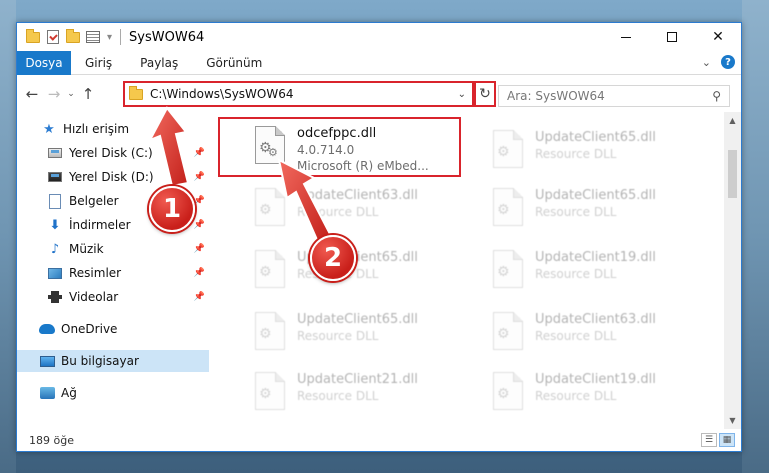  Describe the element at coordinates (304, 94) in the screenshot. I see `address-path: C:\Windows\SysWOW64` at that location.